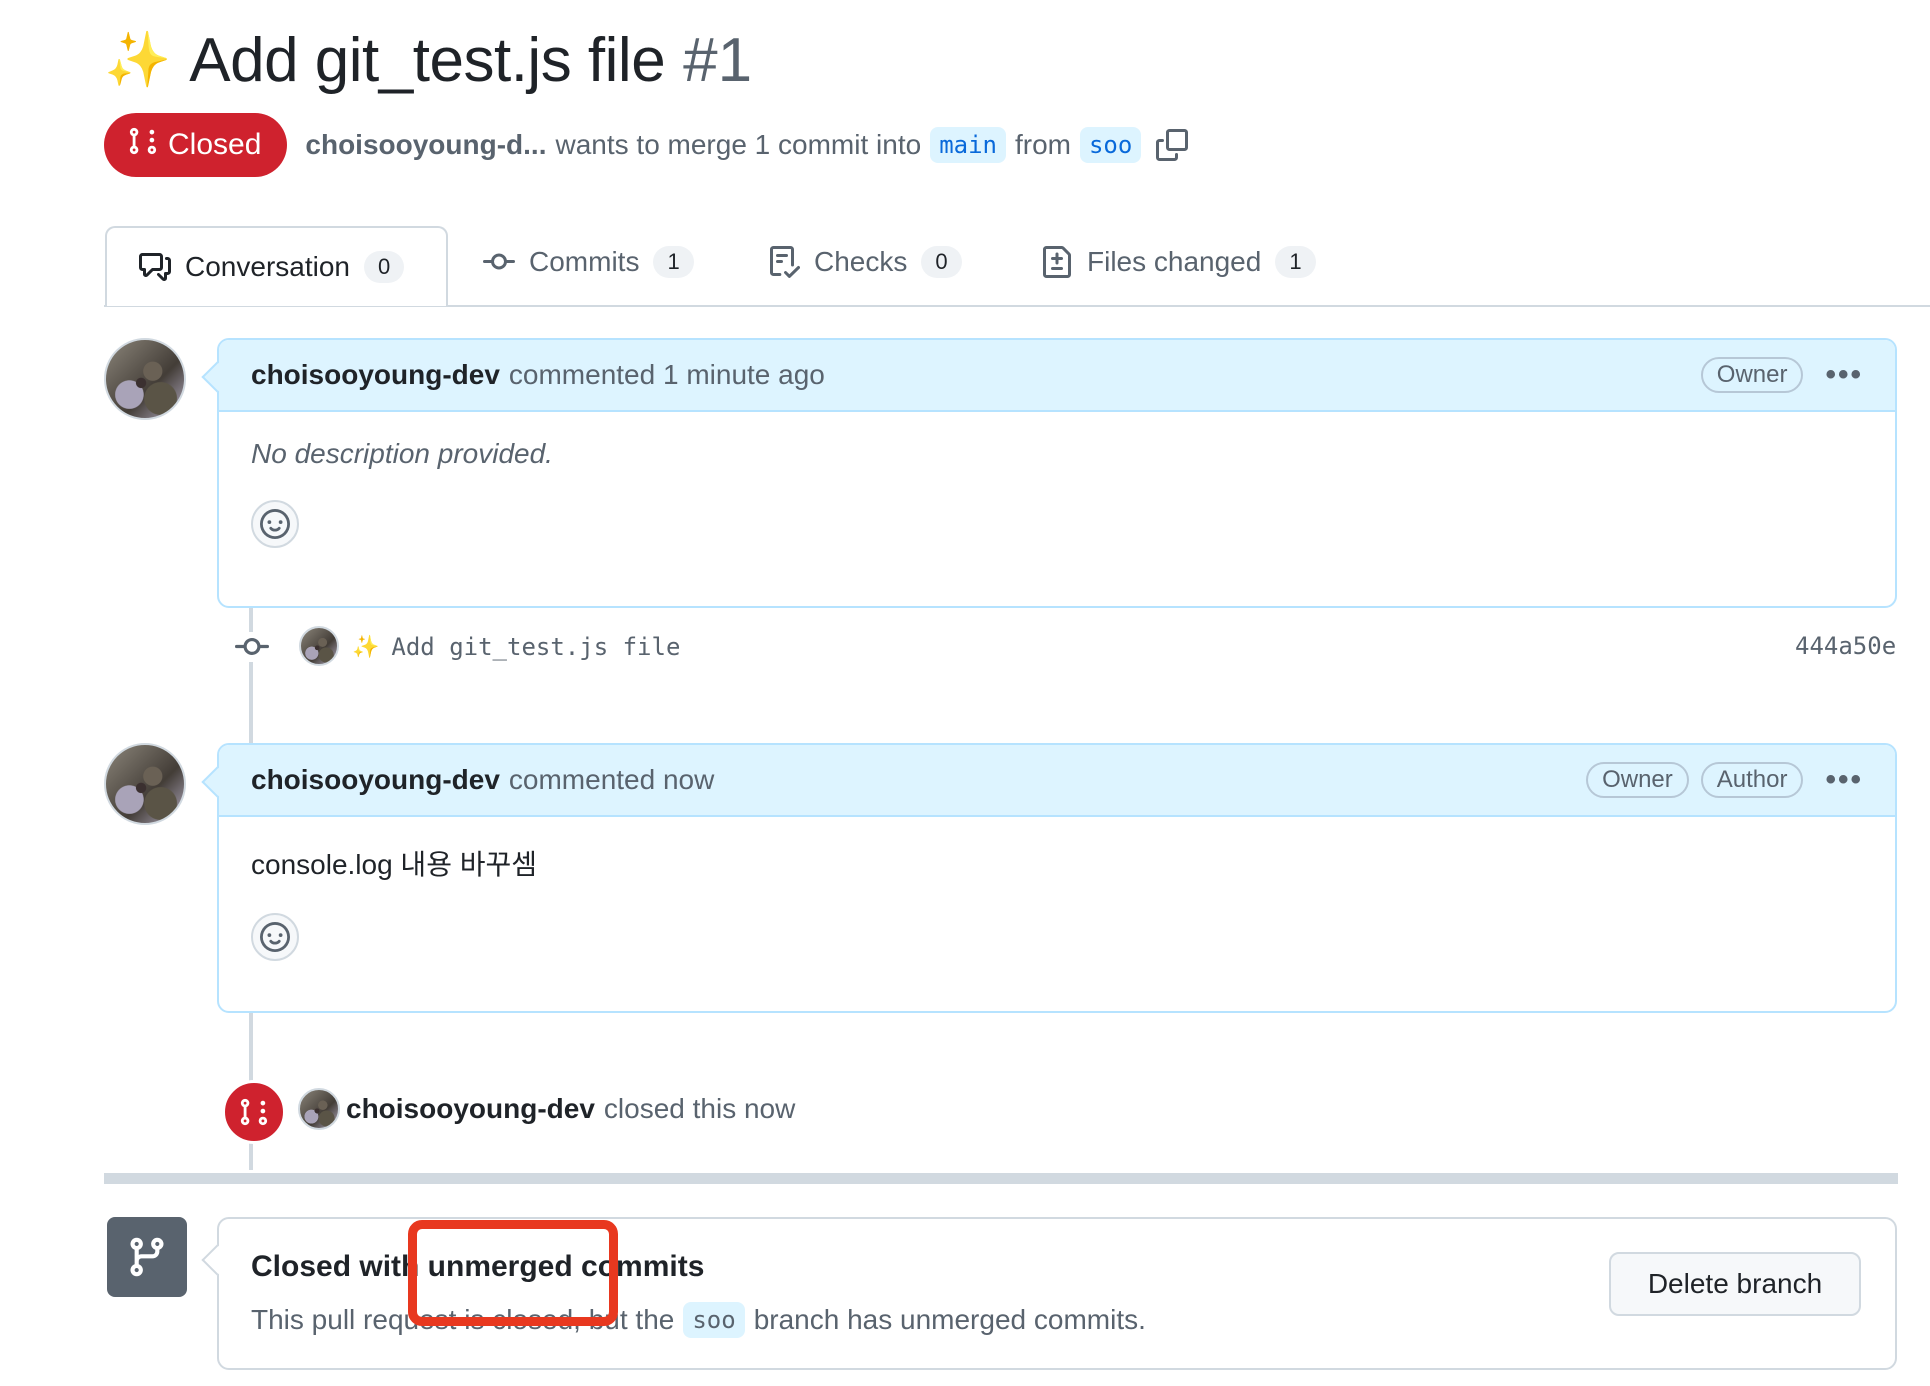  I want to click on comment-text: No description provided., so click(402, 453).